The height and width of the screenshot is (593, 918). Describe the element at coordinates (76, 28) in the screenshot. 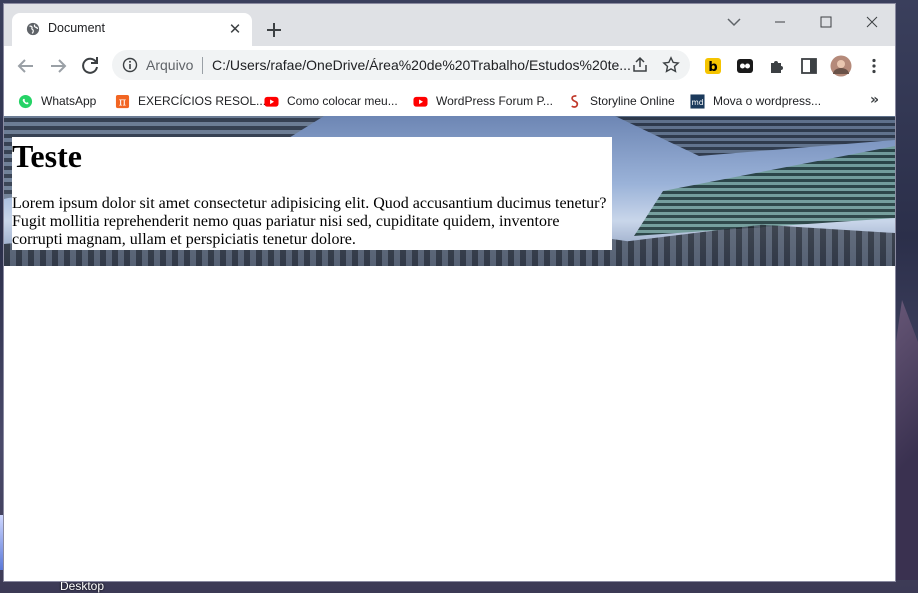

I see `tab-title: Document` at that location.